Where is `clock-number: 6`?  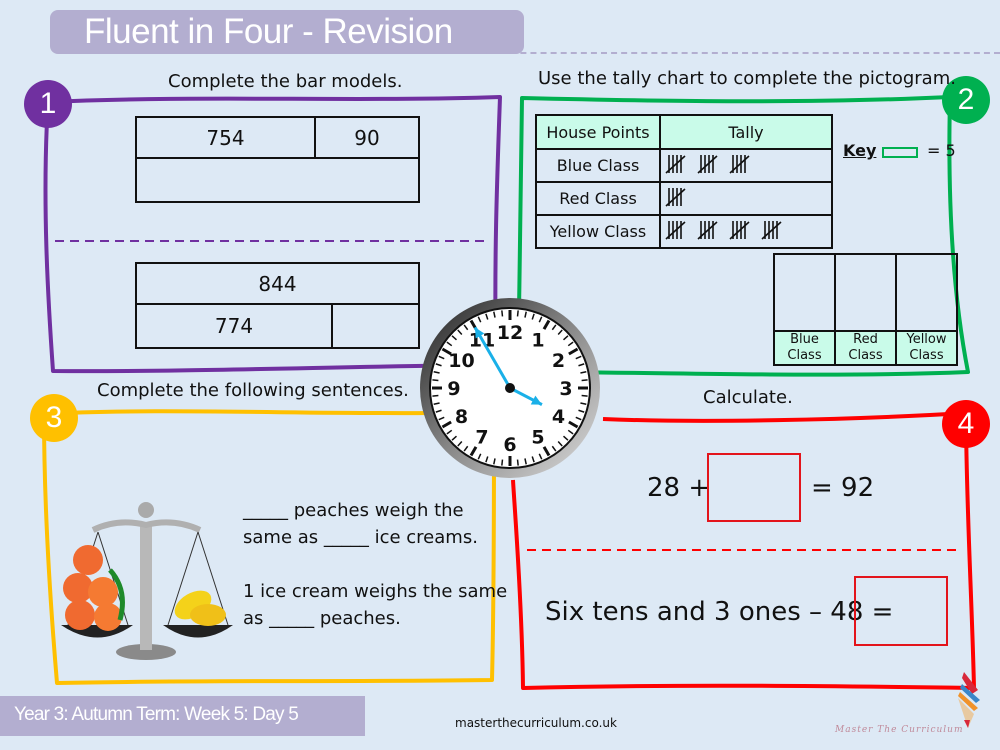
clock-number: 6 is located at coordinates (509, 445).